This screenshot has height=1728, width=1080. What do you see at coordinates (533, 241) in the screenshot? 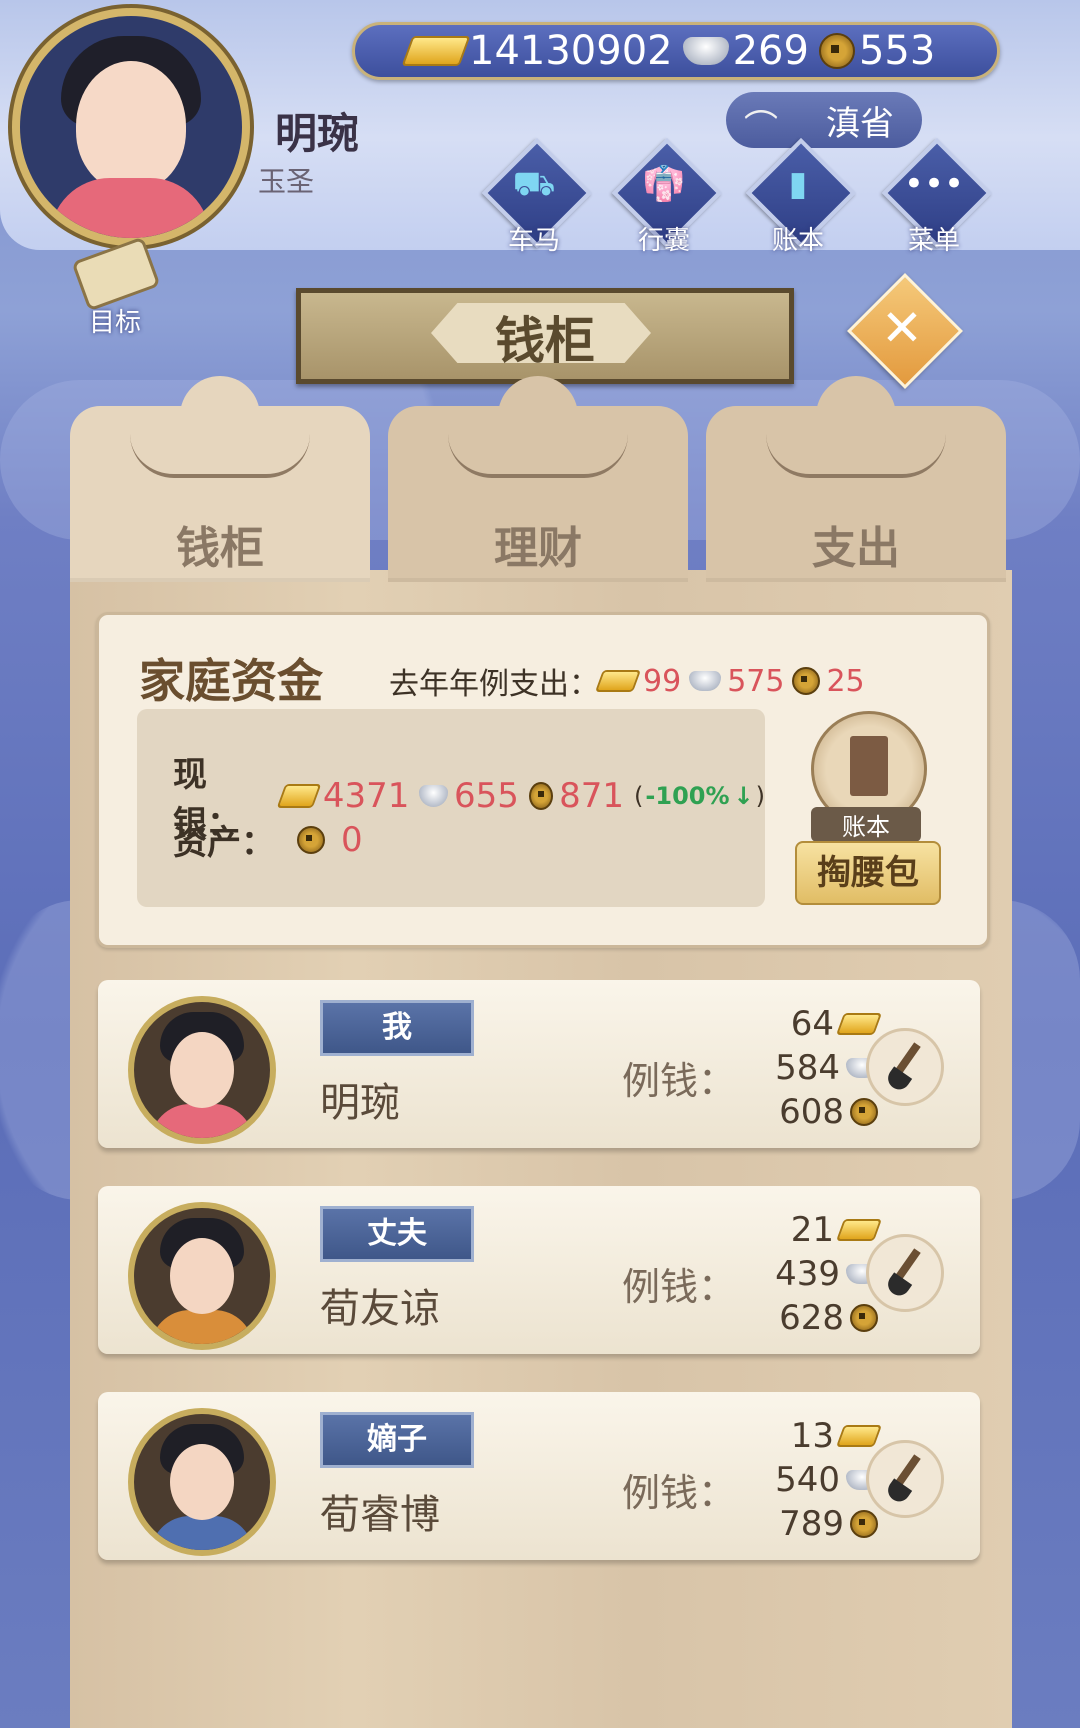
I see `nav-label: 车马` at bounding box center [533, 241].